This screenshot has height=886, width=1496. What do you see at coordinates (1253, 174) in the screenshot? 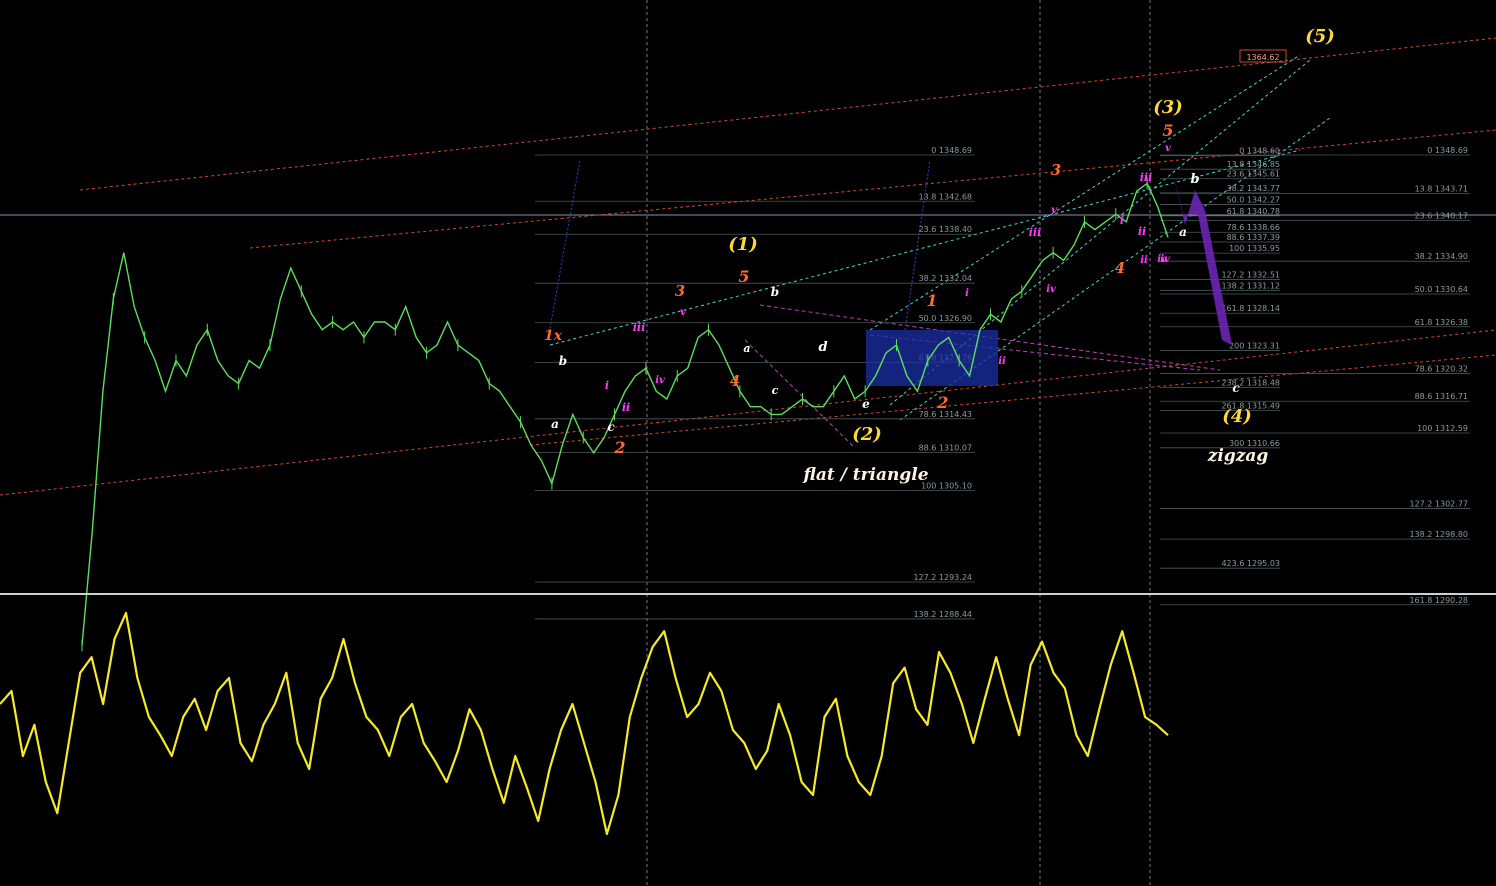
I see `fib-mid-label: 23.6 1345.61` at bounding box center [1253, 174].